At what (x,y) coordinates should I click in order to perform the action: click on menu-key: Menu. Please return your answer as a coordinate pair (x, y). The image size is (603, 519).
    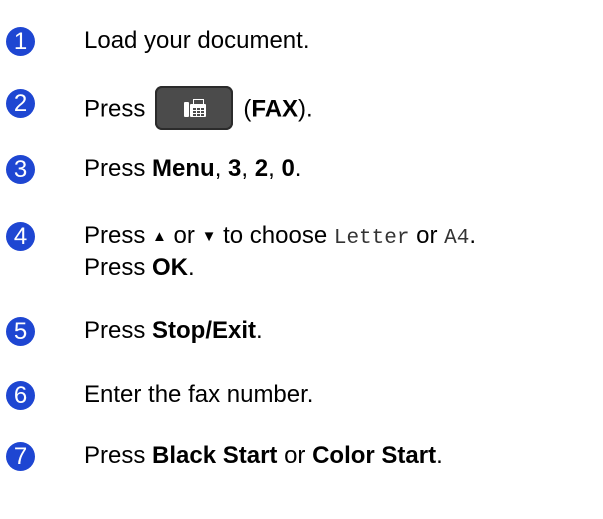
    Looking at the image, I should click on (183, 168).